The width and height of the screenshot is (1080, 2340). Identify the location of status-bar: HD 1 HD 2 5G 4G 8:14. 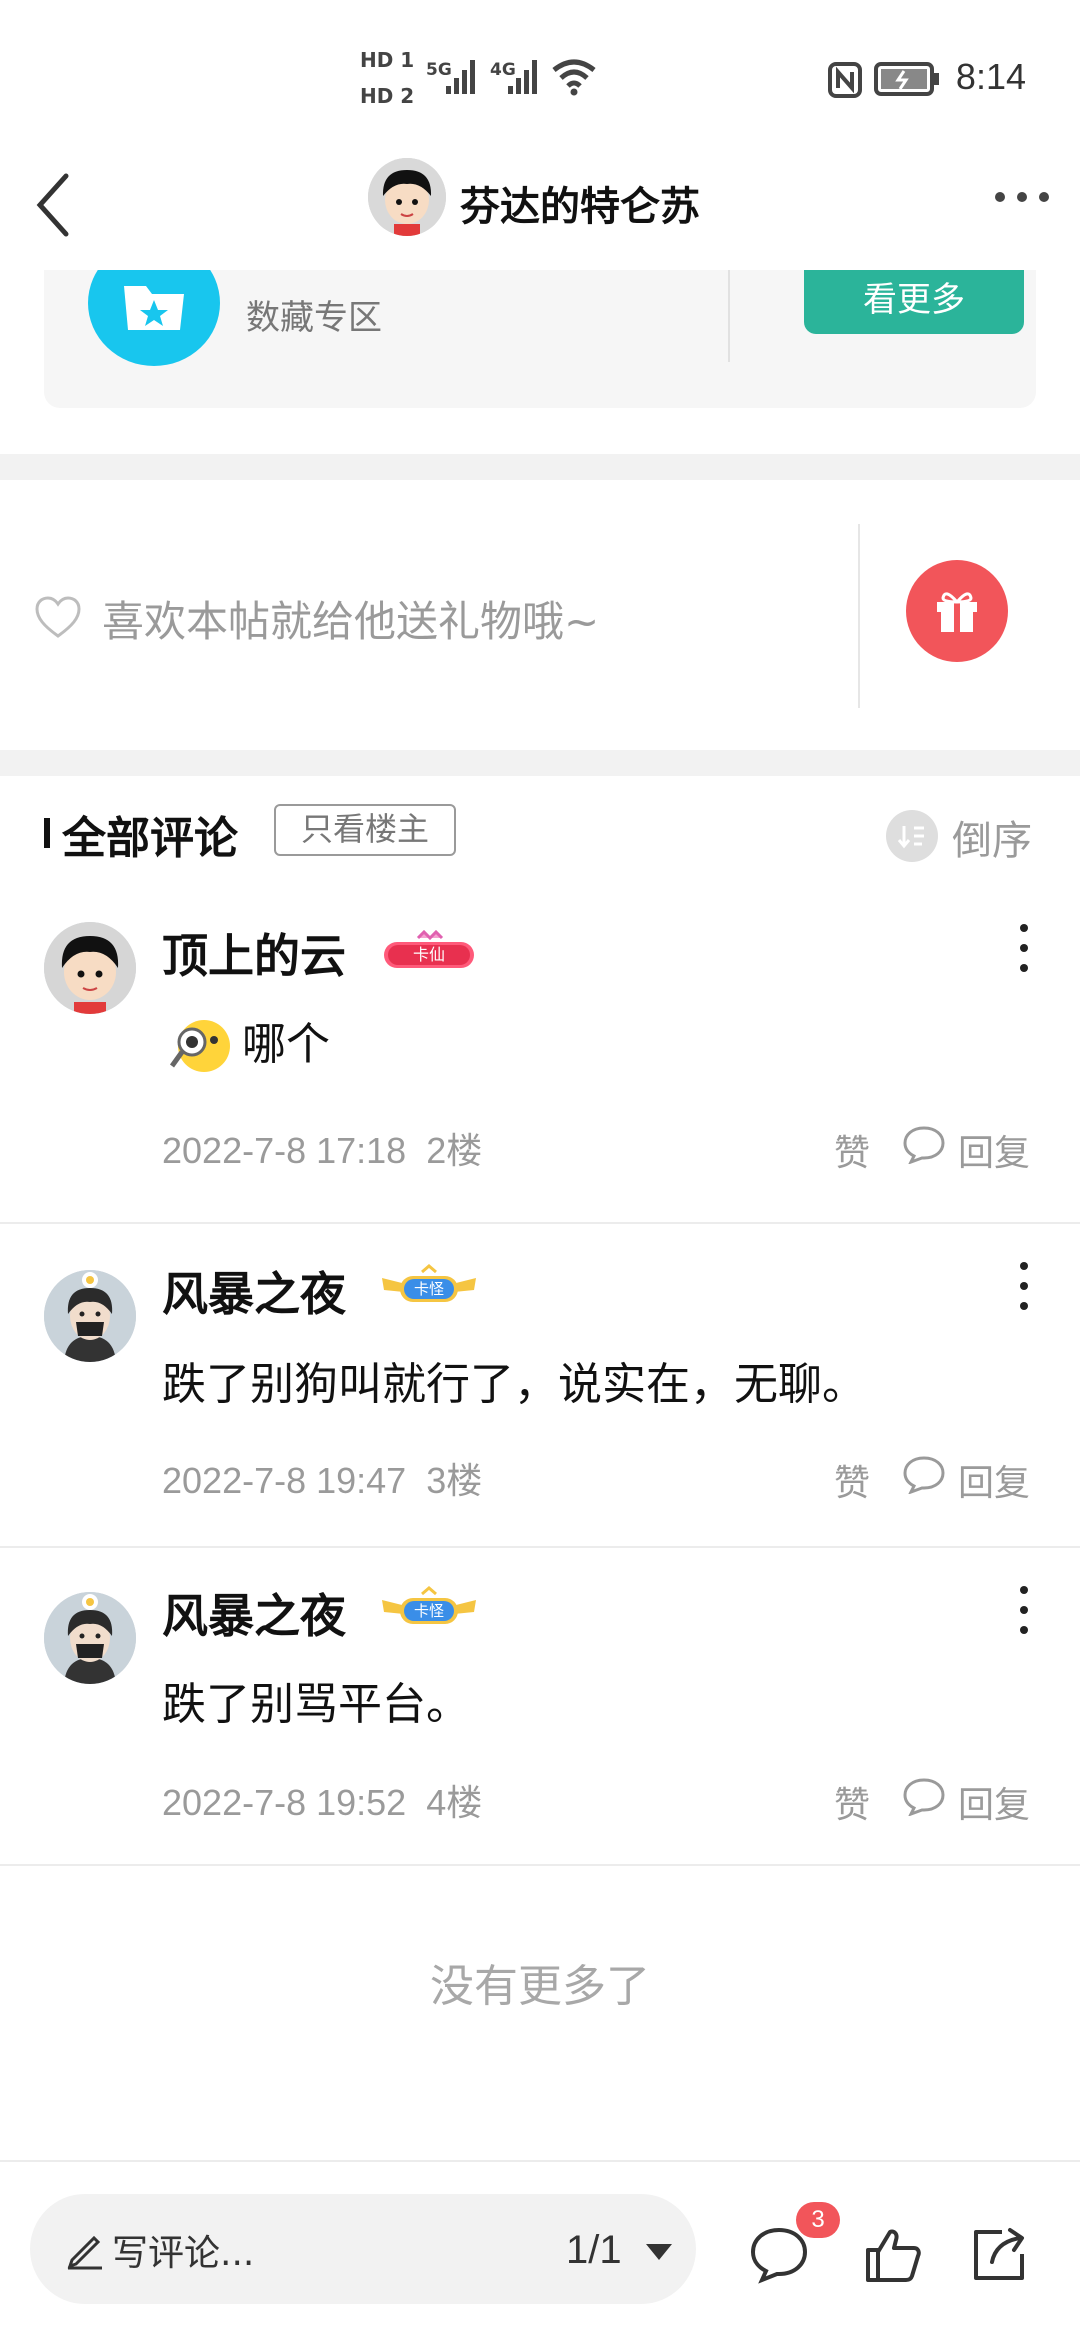
(540, 70).